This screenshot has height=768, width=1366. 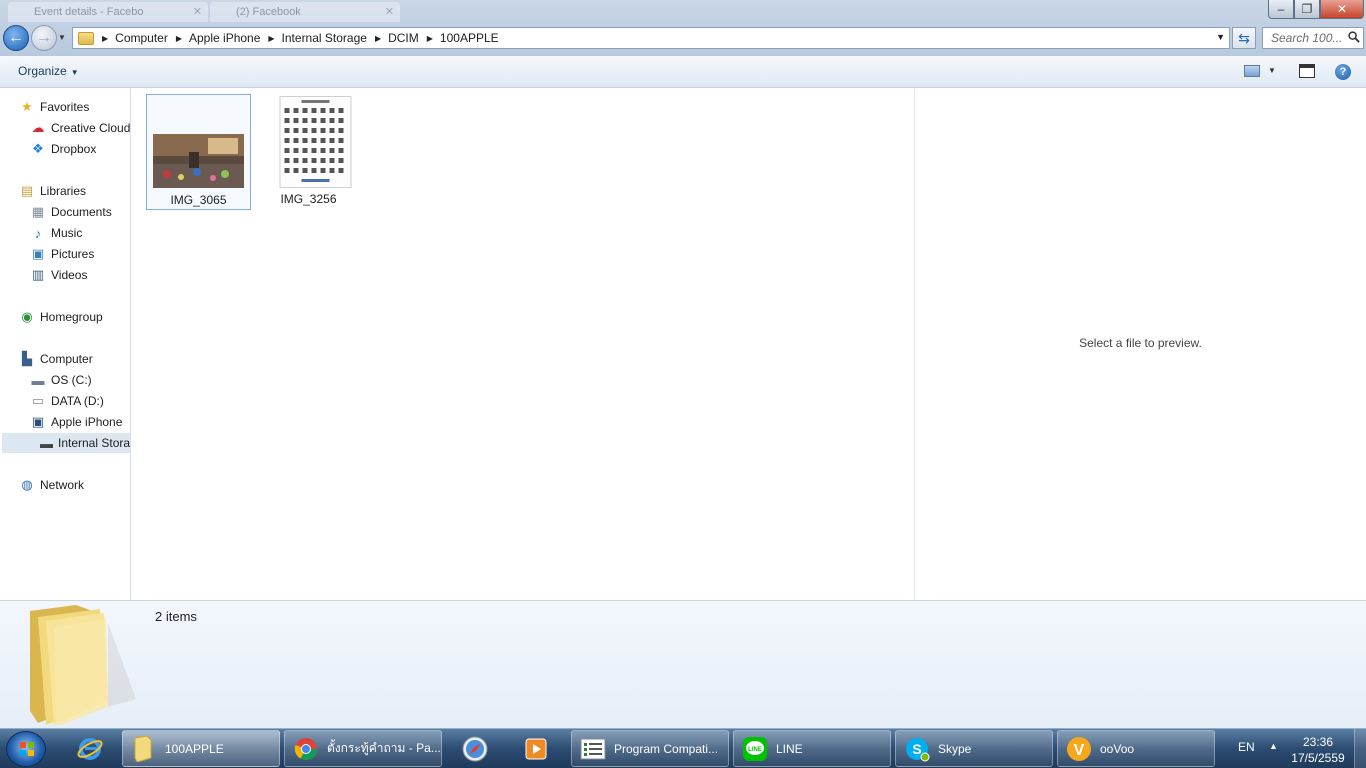 What do you see at coordinates (308, 152) in the screenshot?
I see `file-item: IMG_3256` at bounding box center [308, 152].